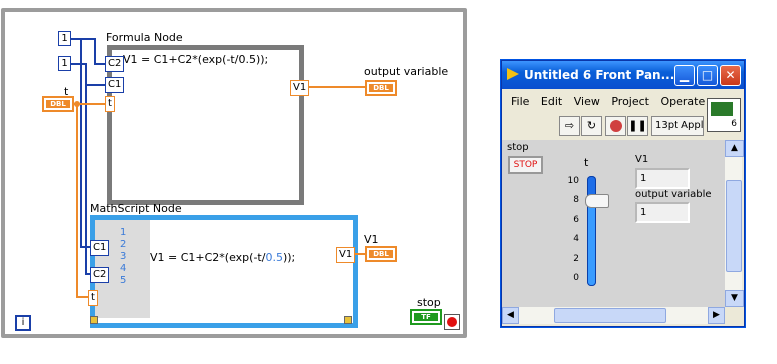 The image size is (777, 364). Describe the element at coordinates (289, 257) in the screenshot. I see `expression-suffix: ));` at that location.